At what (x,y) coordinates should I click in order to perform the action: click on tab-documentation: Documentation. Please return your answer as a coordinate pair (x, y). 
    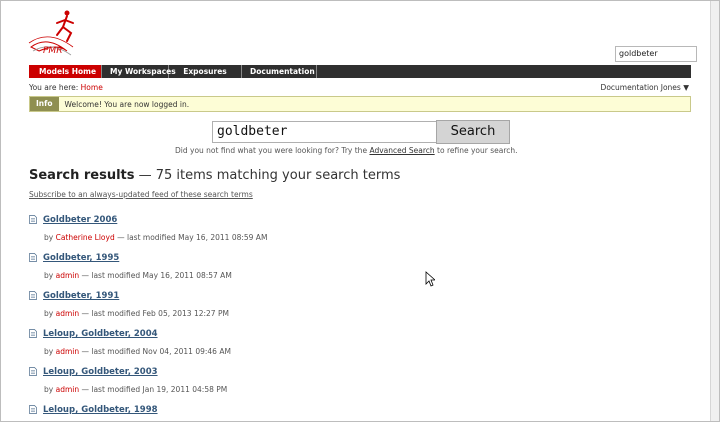
    Looking at the image, I should click on (279, 71).